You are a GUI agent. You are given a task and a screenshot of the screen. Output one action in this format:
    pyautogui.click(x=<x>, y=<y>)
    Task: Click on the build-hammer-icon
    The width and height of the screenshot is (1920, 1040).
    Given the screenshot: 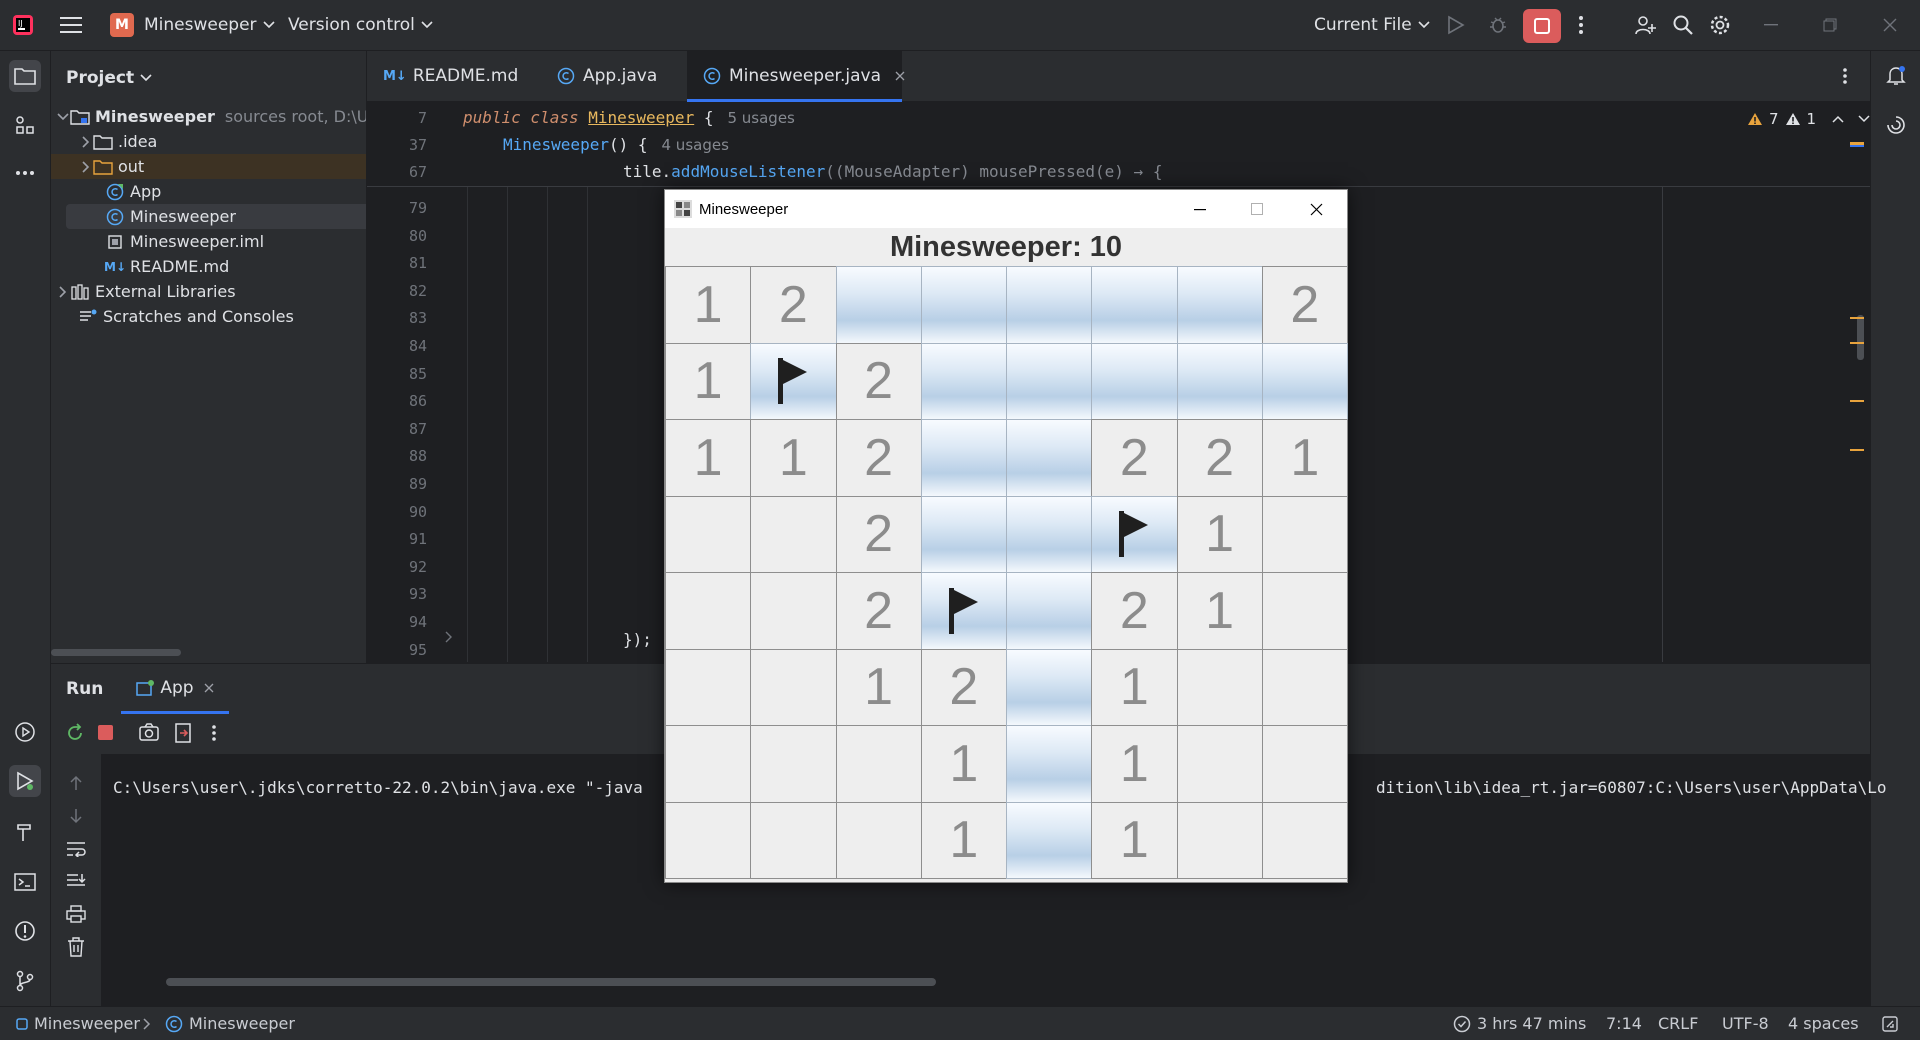 What is the action you would take?
    pyautogui.click(x=25, y=832)
    